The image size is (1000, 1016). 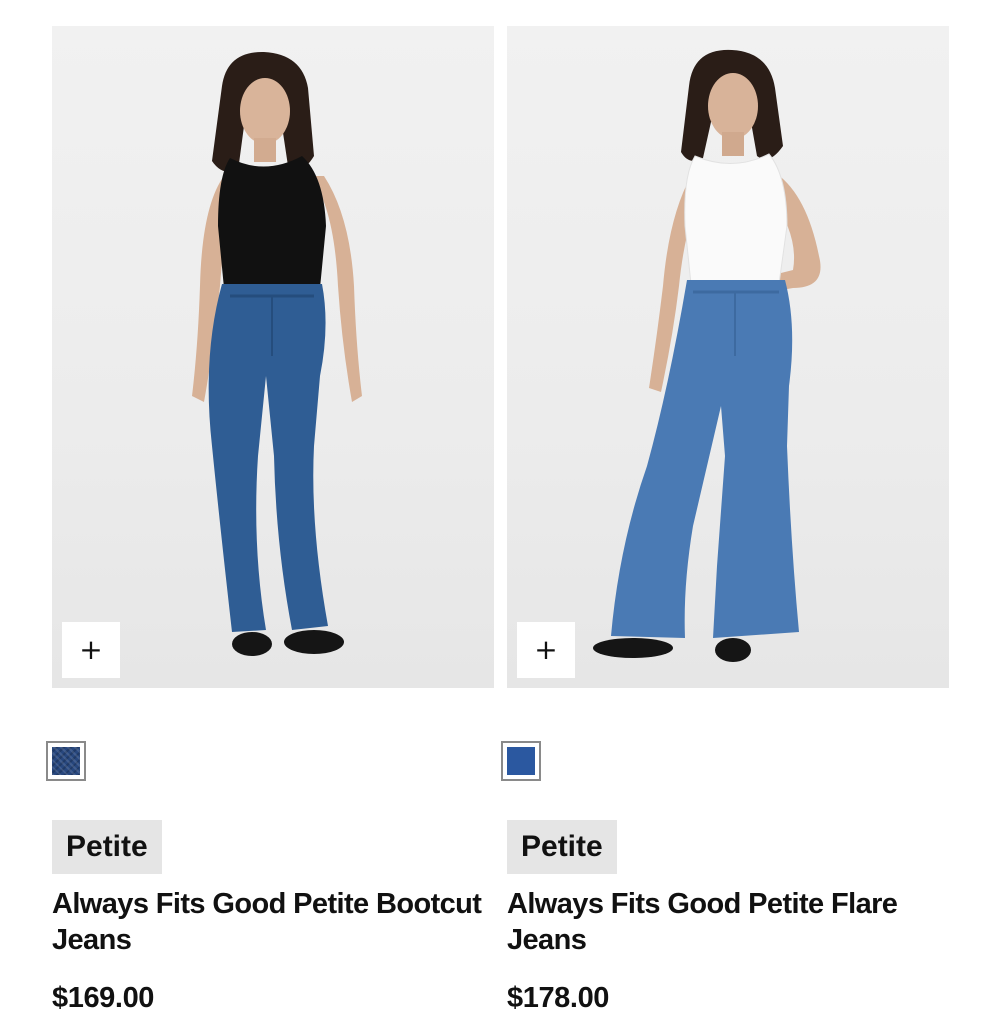 I want to click on product-title: Always Fits Good Petite Bootcut Jeans, so click(x=272, y=922).